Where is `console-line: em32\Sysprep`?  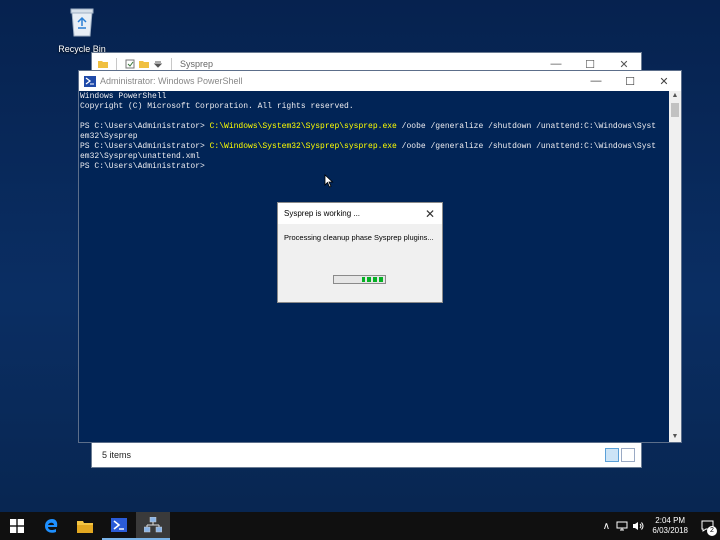 console-line: em32\Sysprep is located at coordinates (109, 136).